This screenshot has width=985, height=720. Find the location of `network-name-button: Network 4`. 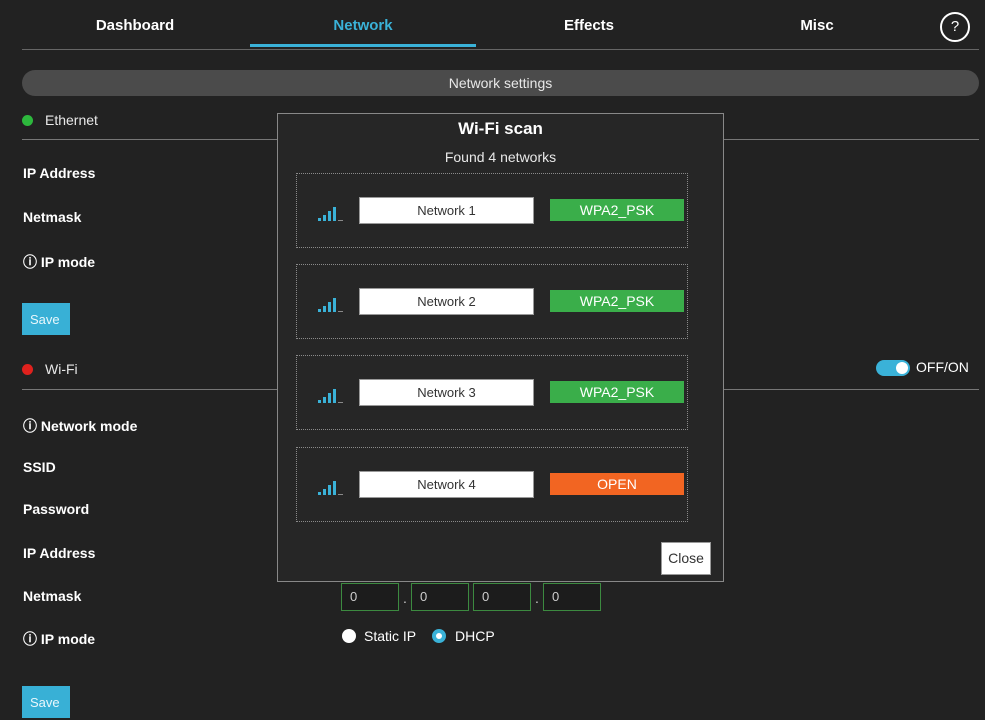

network-name-button: Network 4 is located at coordinates (446, 484).